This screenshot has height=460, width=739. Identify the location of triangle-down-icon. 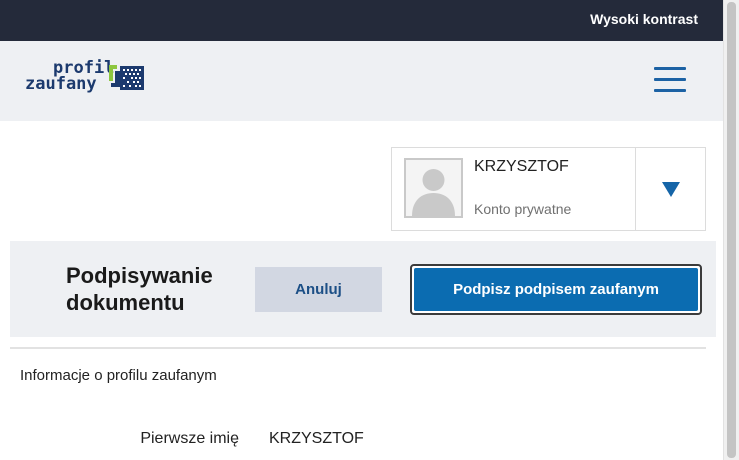
(671, 189).